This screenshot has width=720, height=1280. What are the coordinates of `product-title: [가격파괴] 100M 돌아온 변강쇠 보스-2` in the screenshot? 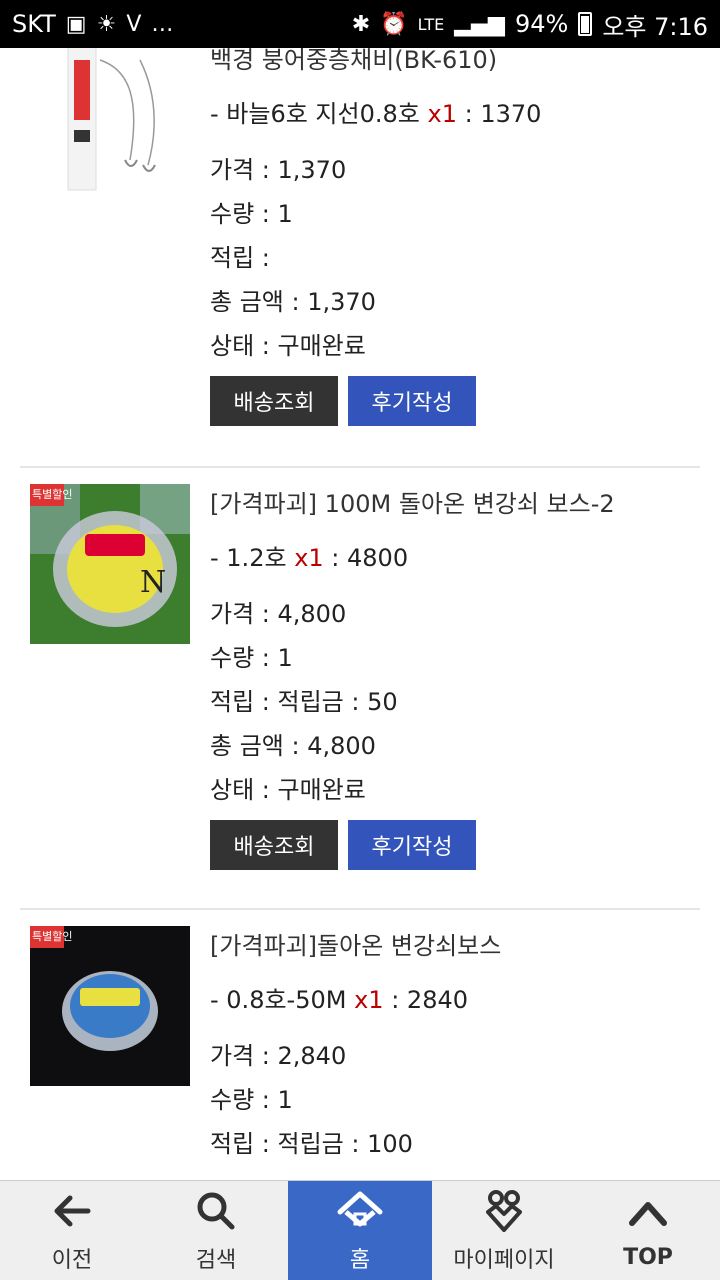 It's located at (450, 504).